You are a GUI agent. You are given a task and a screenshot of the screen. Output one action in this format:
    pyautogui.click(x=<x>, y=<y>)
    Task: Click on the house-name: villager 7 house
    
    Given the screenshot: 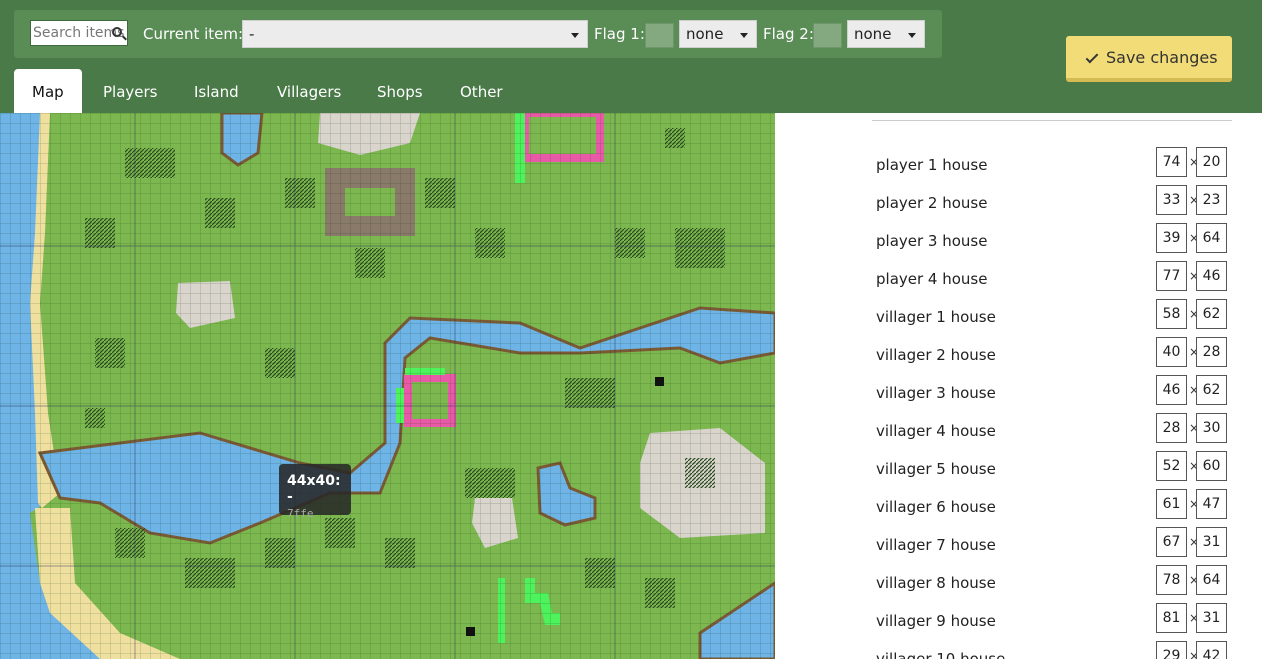 What is the action you would take?
    pyautogui.click(x=936, y=545)
    